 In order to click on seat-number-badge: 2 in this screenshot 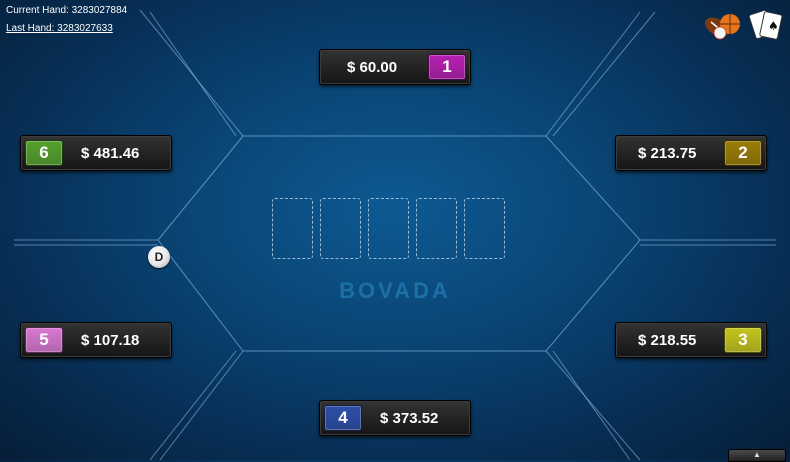, I will do `click(743, 153)`.